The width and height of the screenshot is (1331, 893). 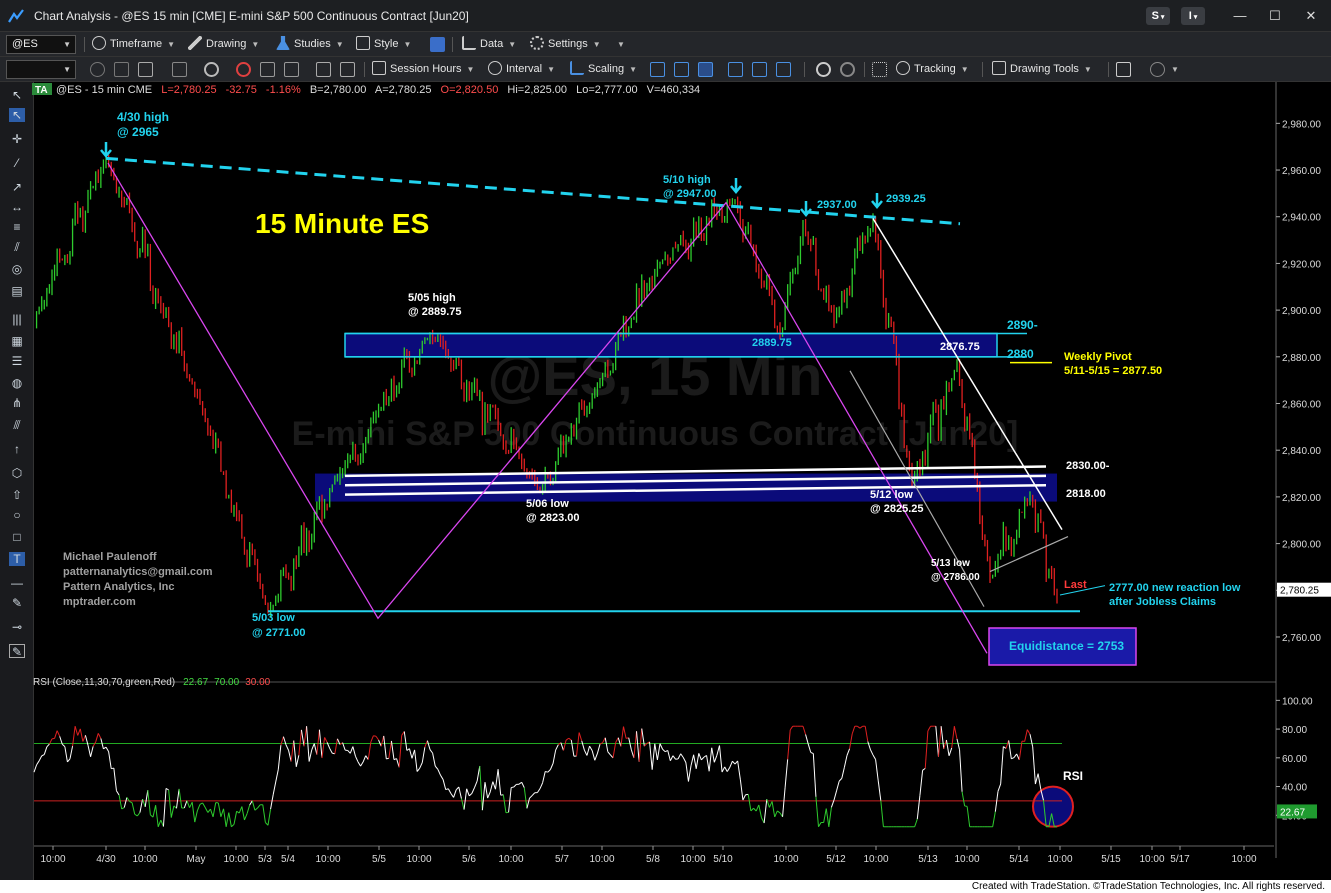 What do you see at coordinates (288, 859) in the screenshot?
I see `time-tick-label: 5/4` at bounding box center [288, 859].